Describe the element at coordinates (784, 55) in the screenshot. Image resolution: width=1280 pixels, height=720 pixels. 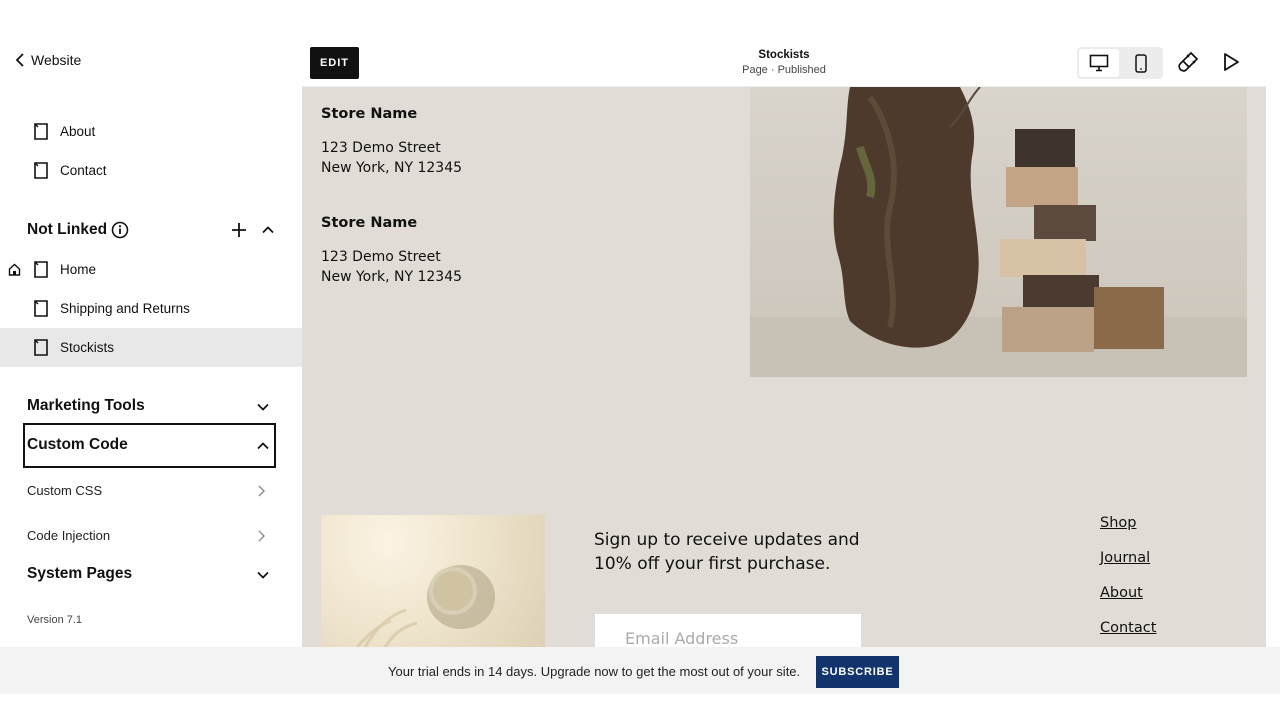
I see `page-title: Stockists` at that location.